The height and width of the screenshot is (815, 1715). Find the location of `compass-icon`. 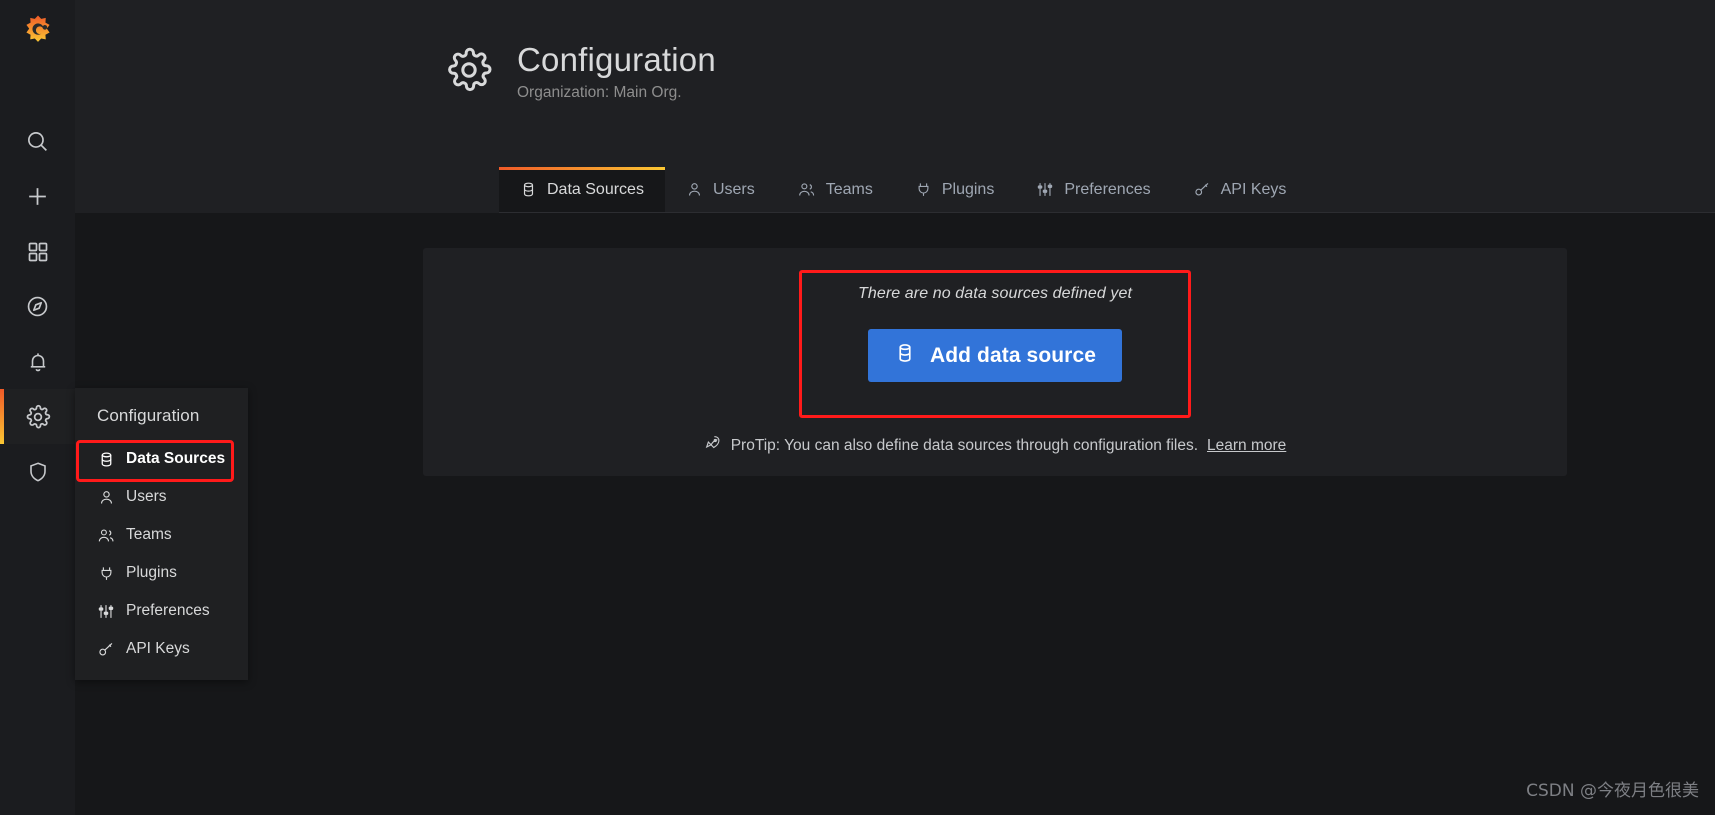

compass-icon is located at coordinates (37, 306).